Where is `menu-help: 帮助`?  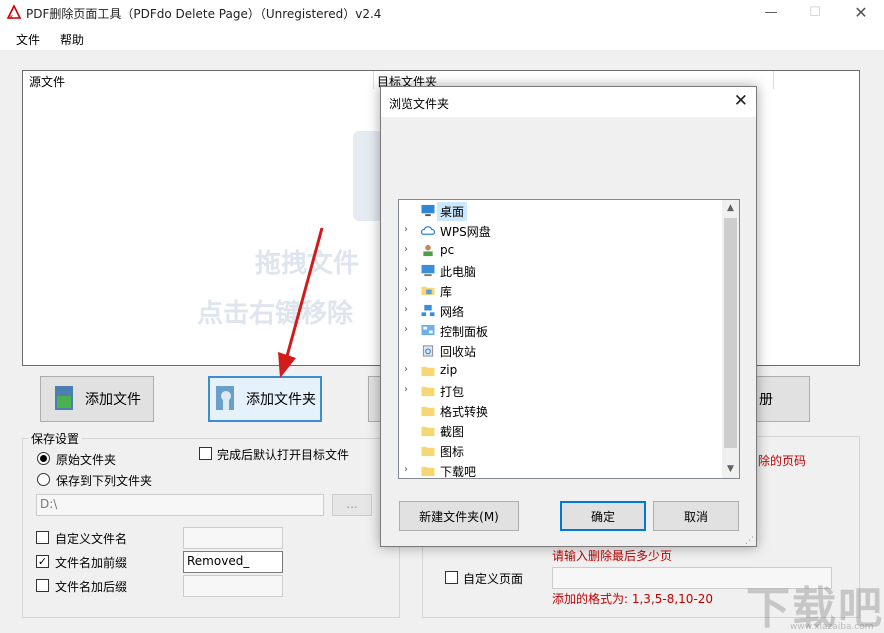 menu-help: 帮助 is located at coordinates (72, 39).